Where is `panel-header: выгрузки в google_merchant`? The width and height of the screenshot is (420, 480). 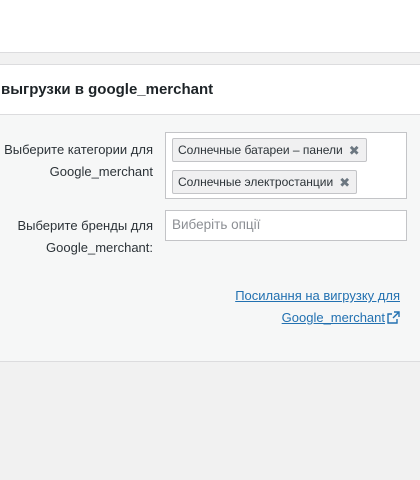
panel-header: выгрузки в google_merchant is located at coordinates (210, 90).